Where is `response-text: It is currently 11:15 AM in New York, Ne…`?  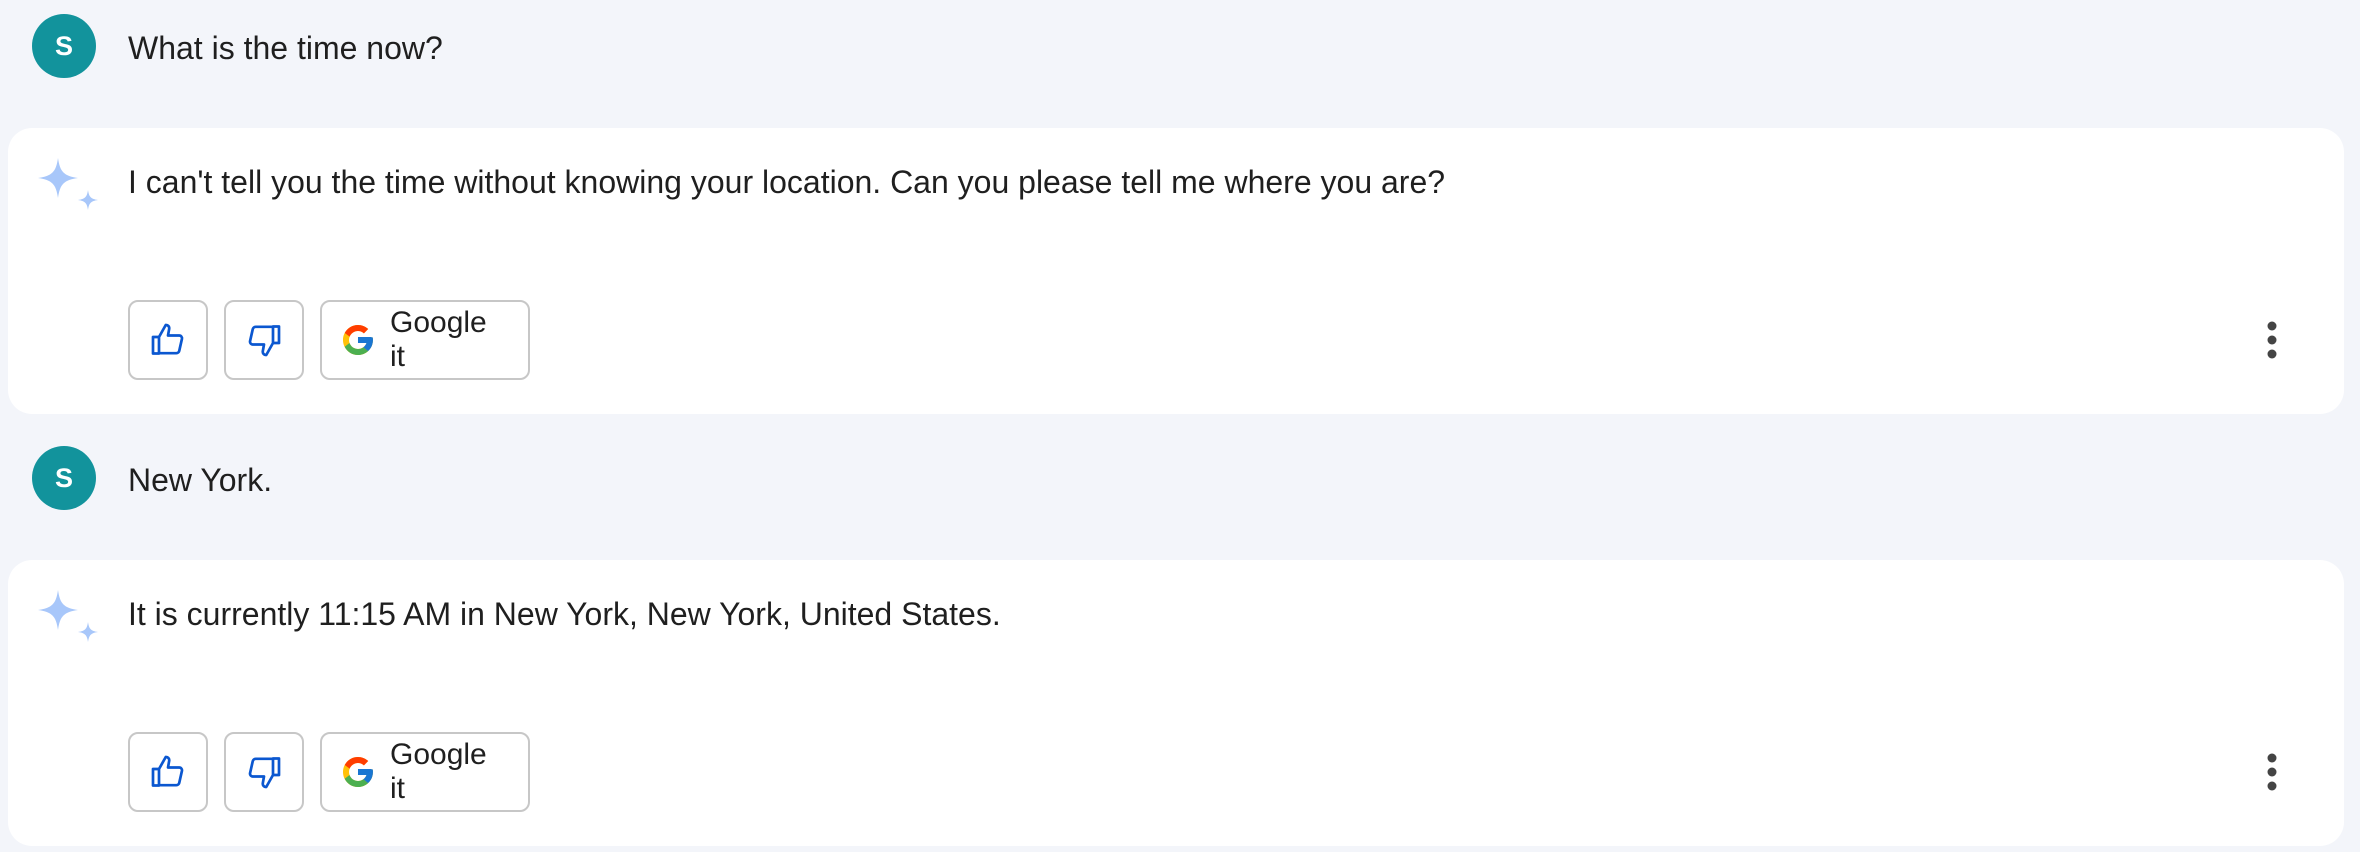
response-text: It is currently 11:15 AM in New York, Ne… is located at coordinates (564, 614).